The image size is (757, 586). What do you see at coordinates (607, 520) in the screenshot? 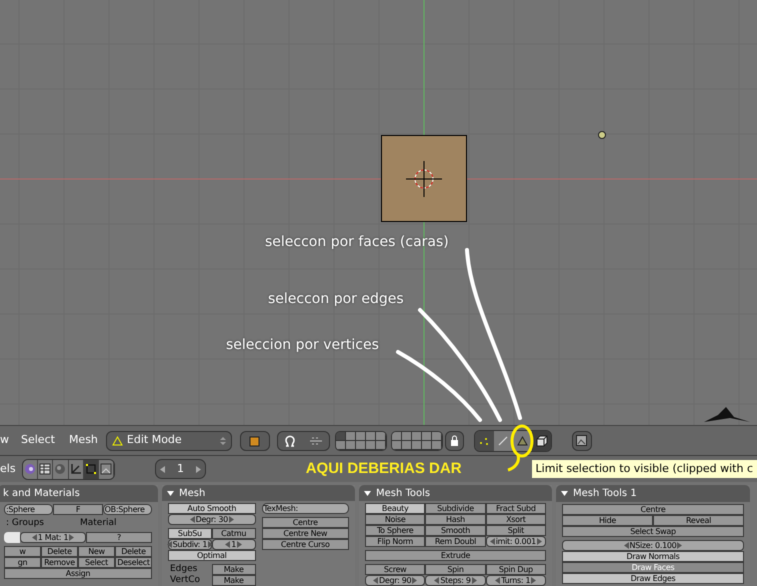
I see `panel-button: Hide` at bounding box center [607, 520].